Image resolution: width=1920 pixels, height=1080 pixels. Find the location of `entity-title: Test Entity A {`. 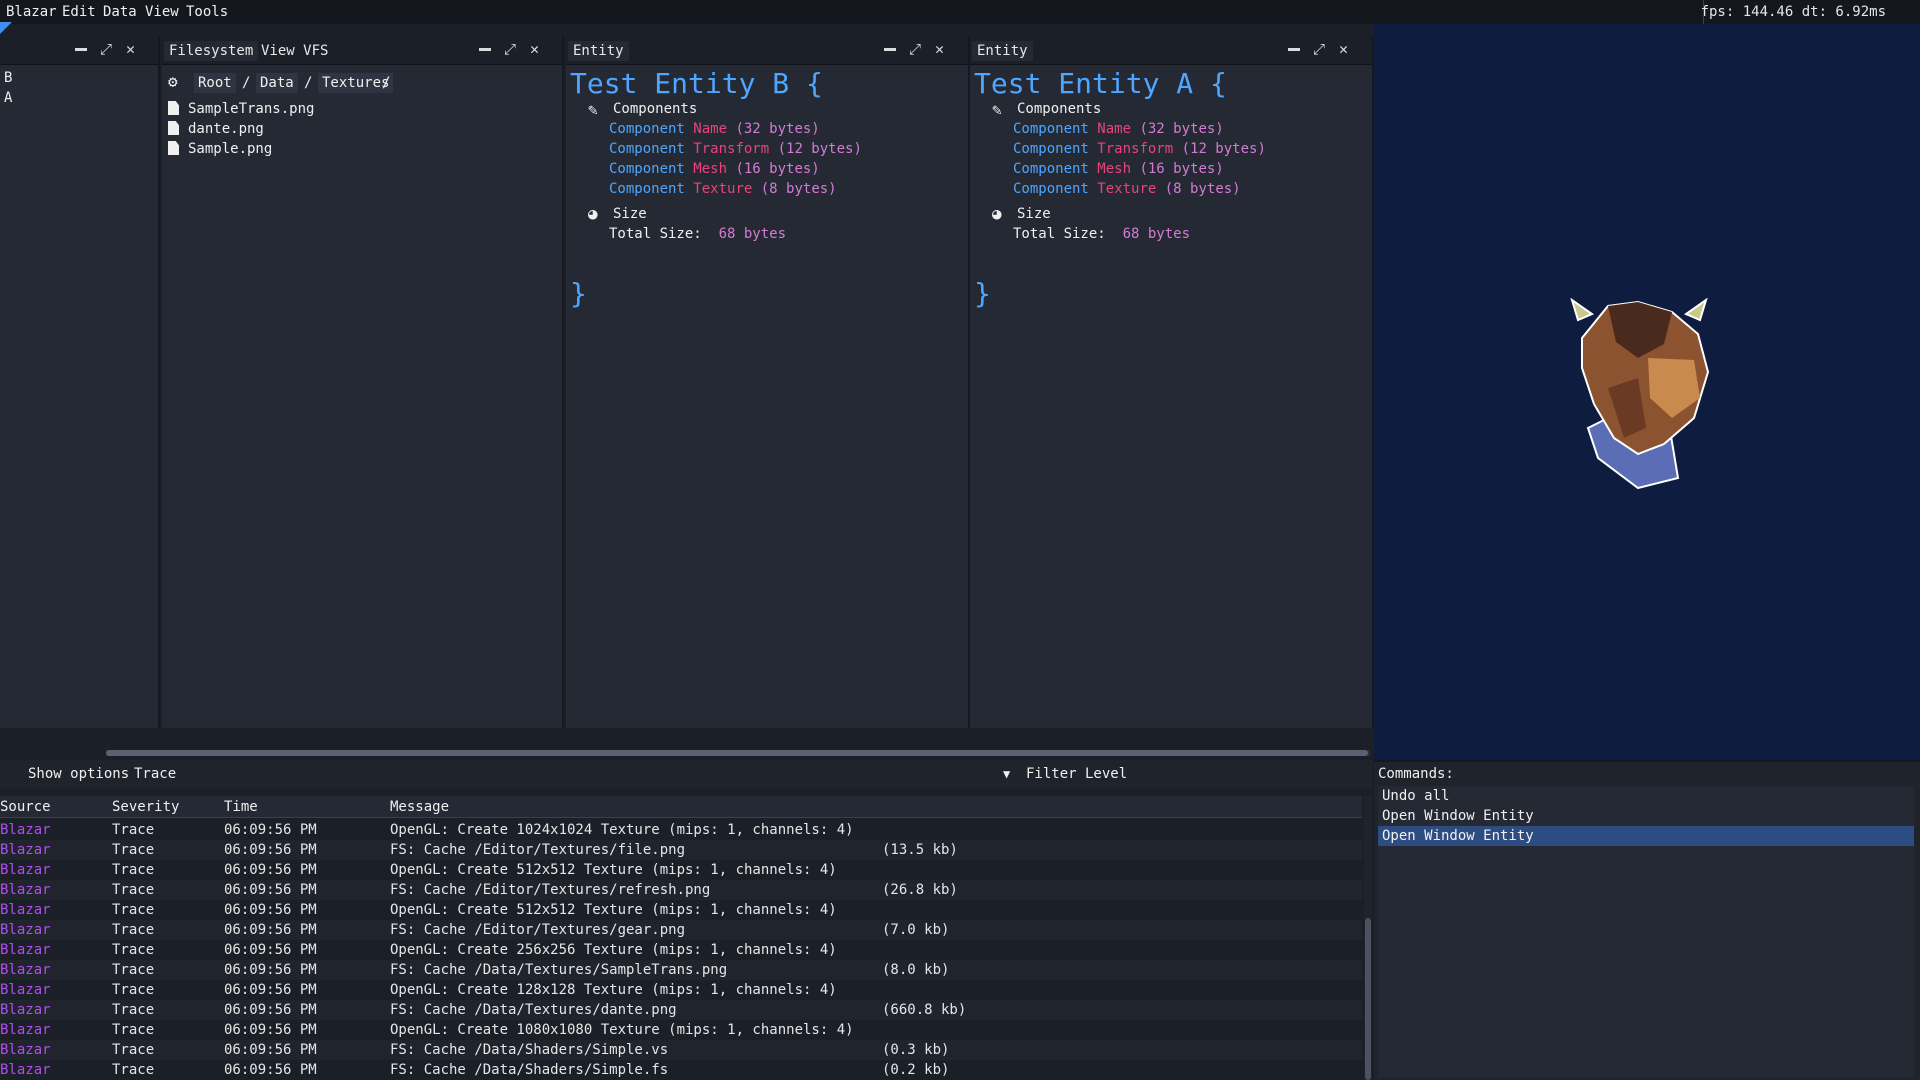

entity-title: Test Entity A { is located at coordinates (1100, 83).